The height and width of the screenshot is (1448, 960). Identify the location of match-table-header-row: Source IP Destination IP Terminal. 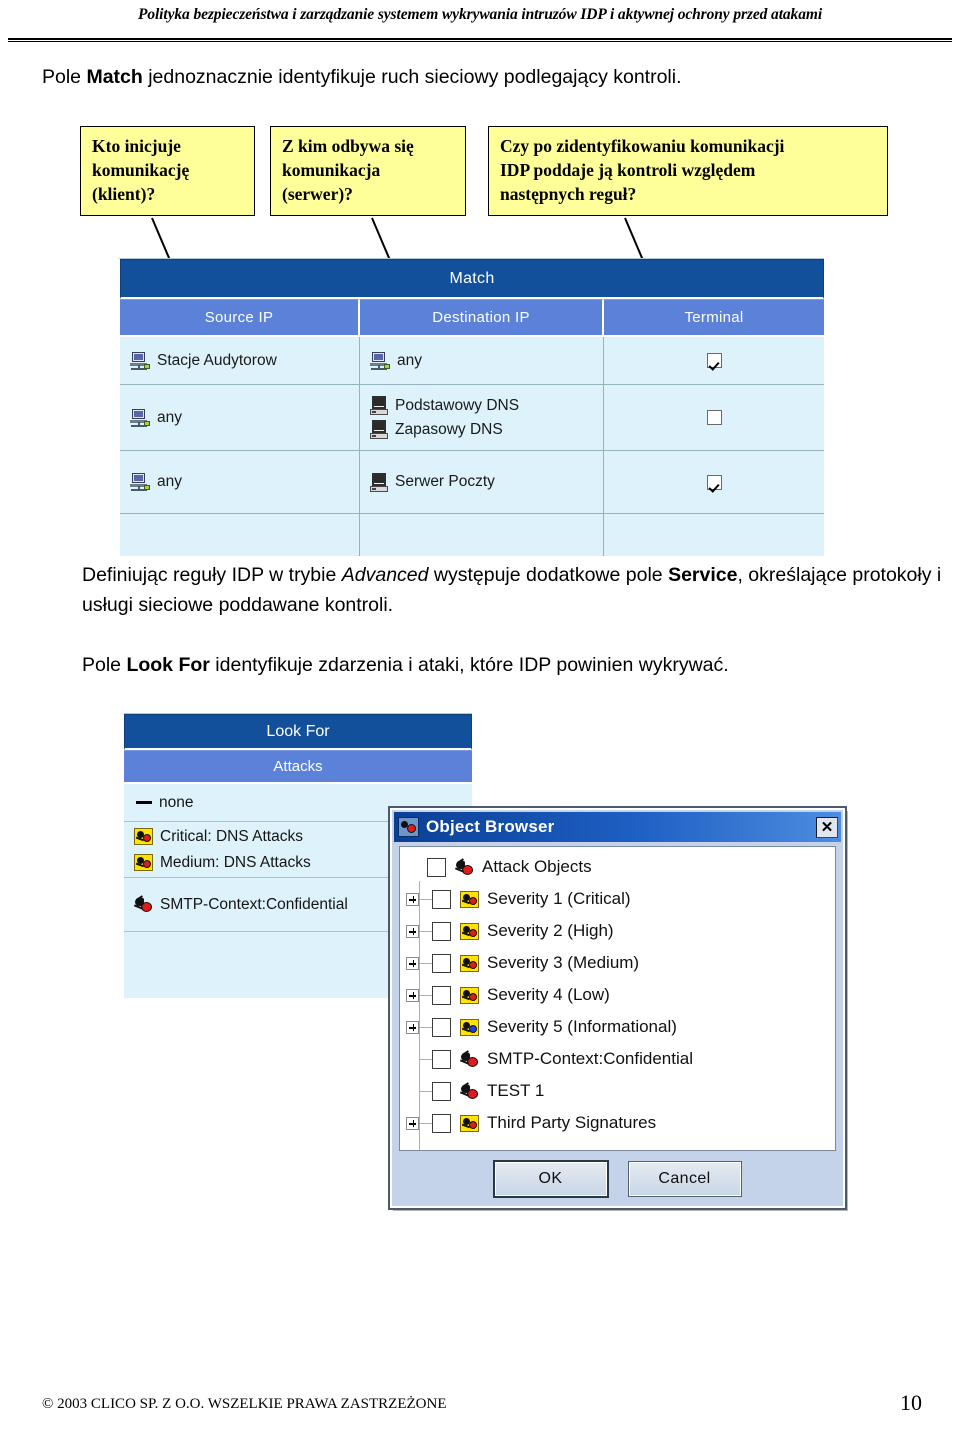
(472, 318).